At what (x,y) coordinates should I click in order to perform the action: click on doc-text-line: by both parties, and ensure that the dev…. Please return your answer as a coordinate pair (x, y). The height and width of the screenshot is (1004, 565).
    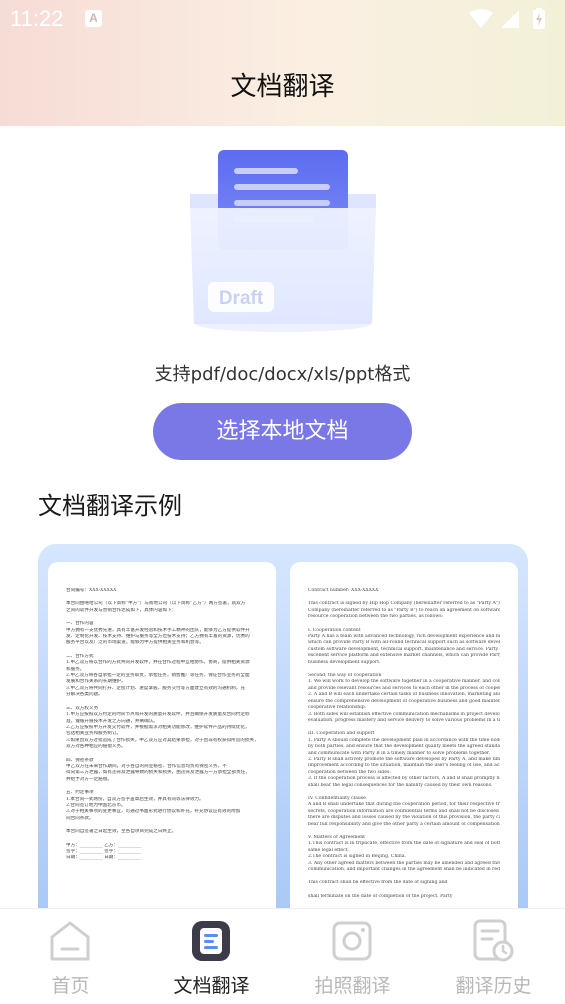
    Looking at the image, I should click on (404, 747).